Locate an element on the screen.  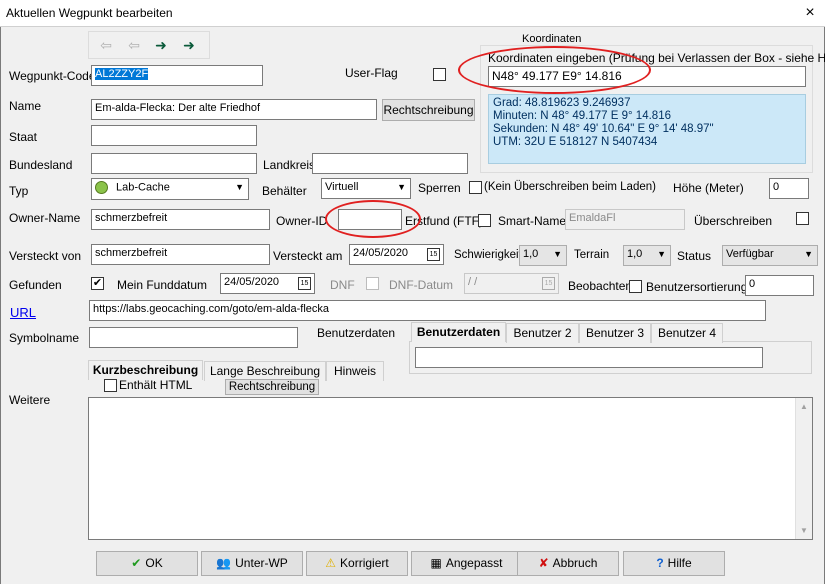
ok-button: ✔ OK is located at coordinates (147, 563).